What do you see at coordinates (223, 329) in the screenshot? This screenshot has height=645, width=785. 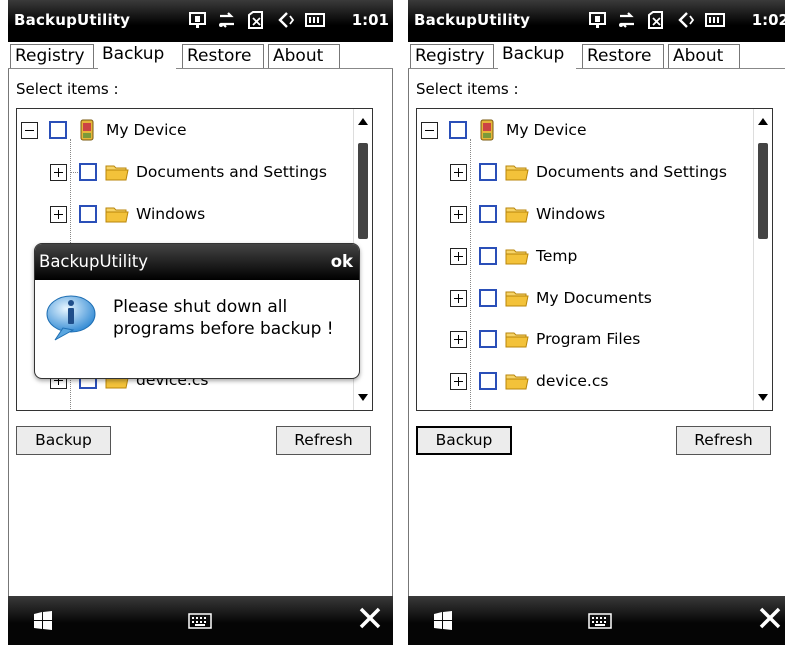 I see `dialog-message-line: programs before backup !` at bounding box center [223, 329].